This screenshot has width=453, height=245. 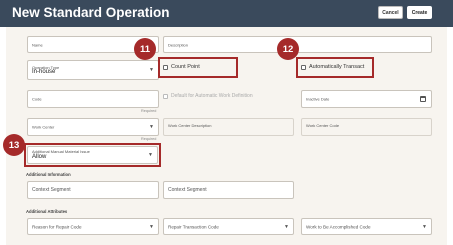 What do you see at coordinates (178, 44) in the screenshot?
I see `description-label: Description` at bounding box center [178, 44].